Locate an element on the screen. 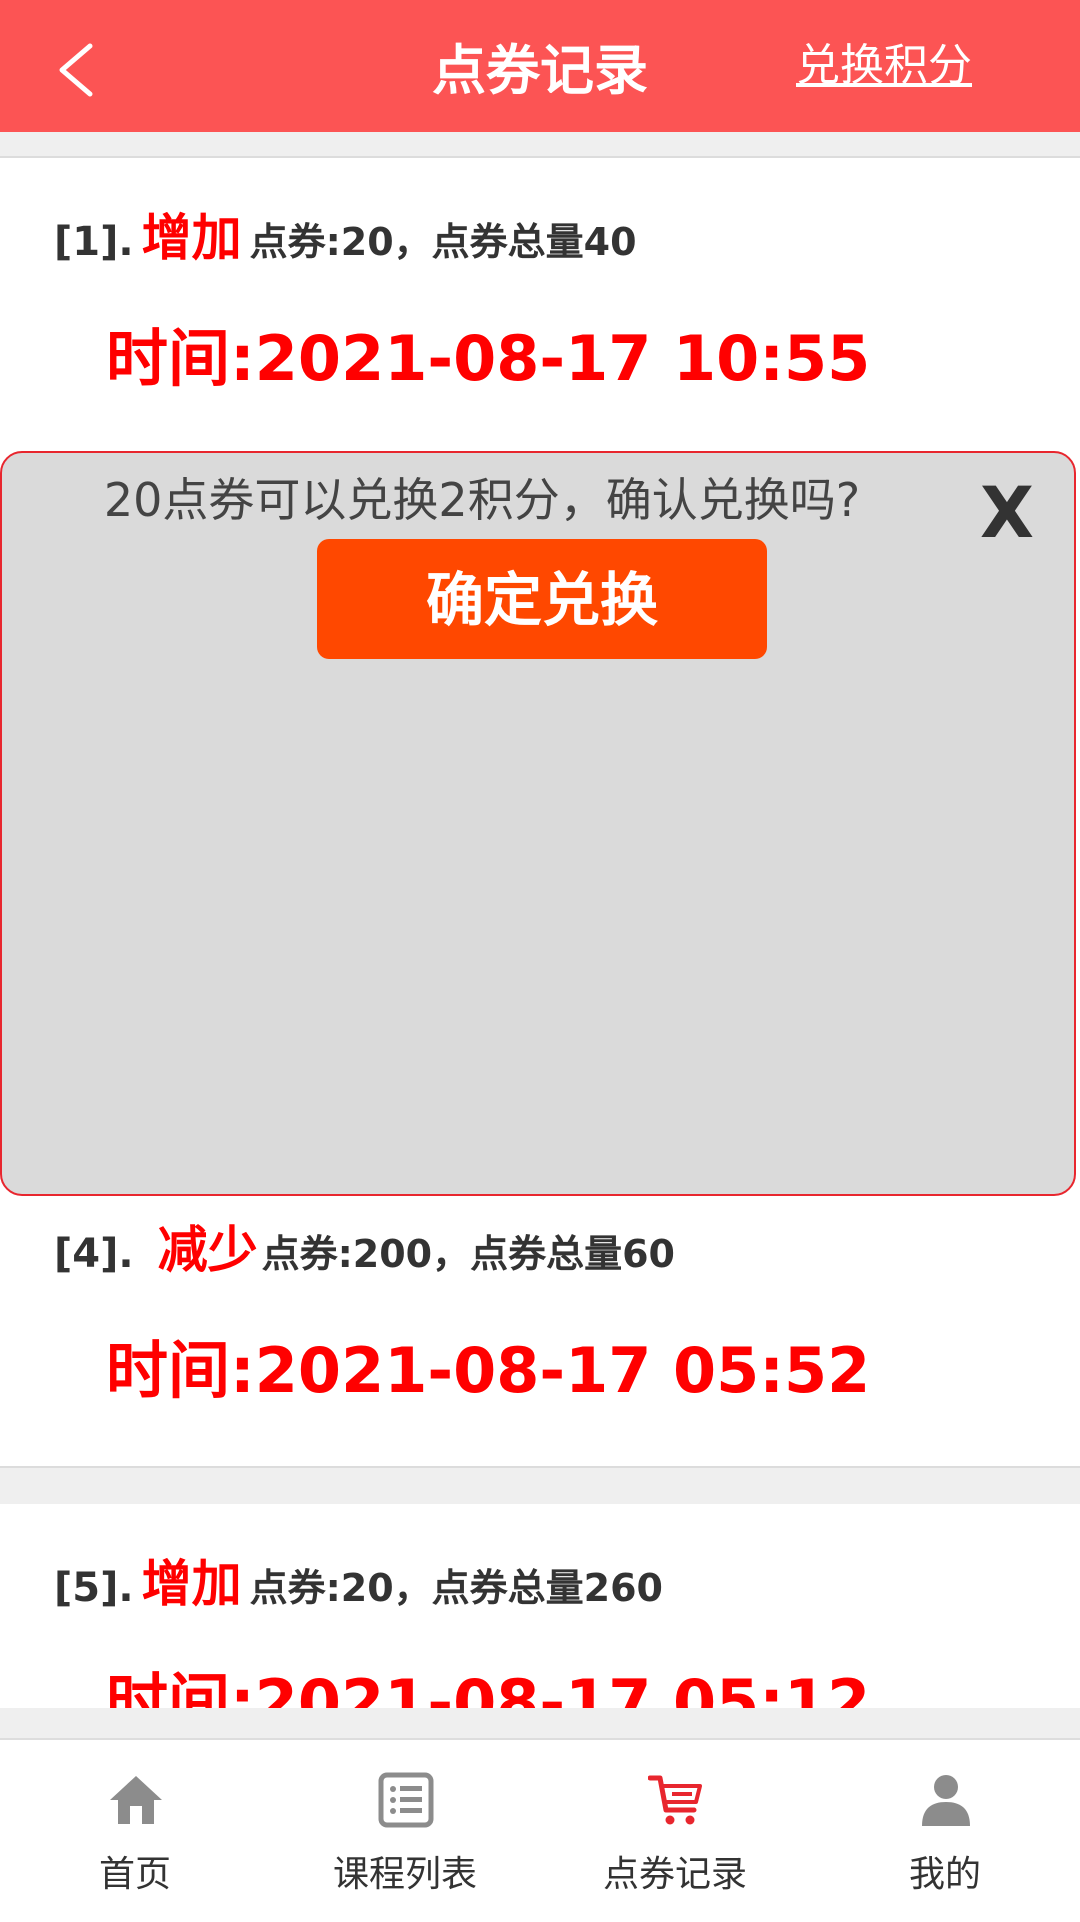  user-icon is located at coordinates (946, 1800).